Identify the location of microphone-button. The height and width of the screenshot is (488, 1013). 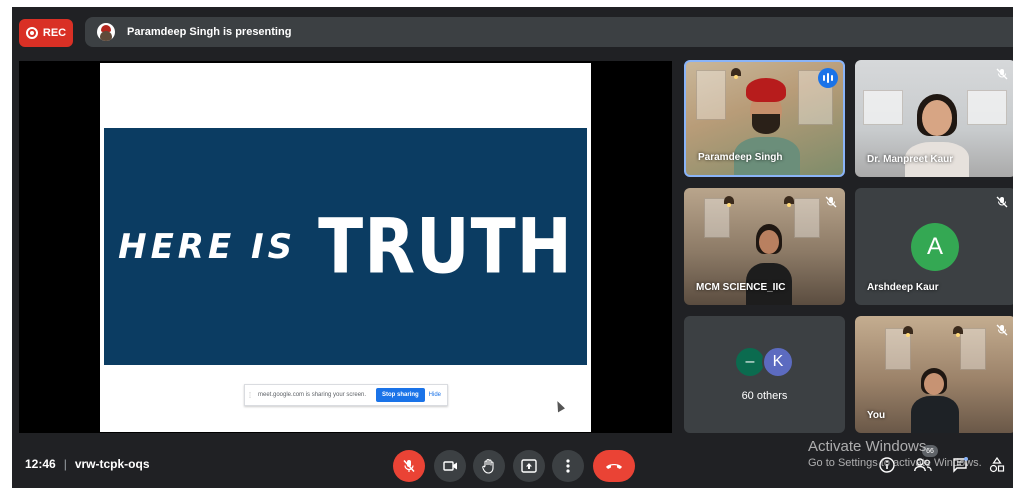
(409, 466).